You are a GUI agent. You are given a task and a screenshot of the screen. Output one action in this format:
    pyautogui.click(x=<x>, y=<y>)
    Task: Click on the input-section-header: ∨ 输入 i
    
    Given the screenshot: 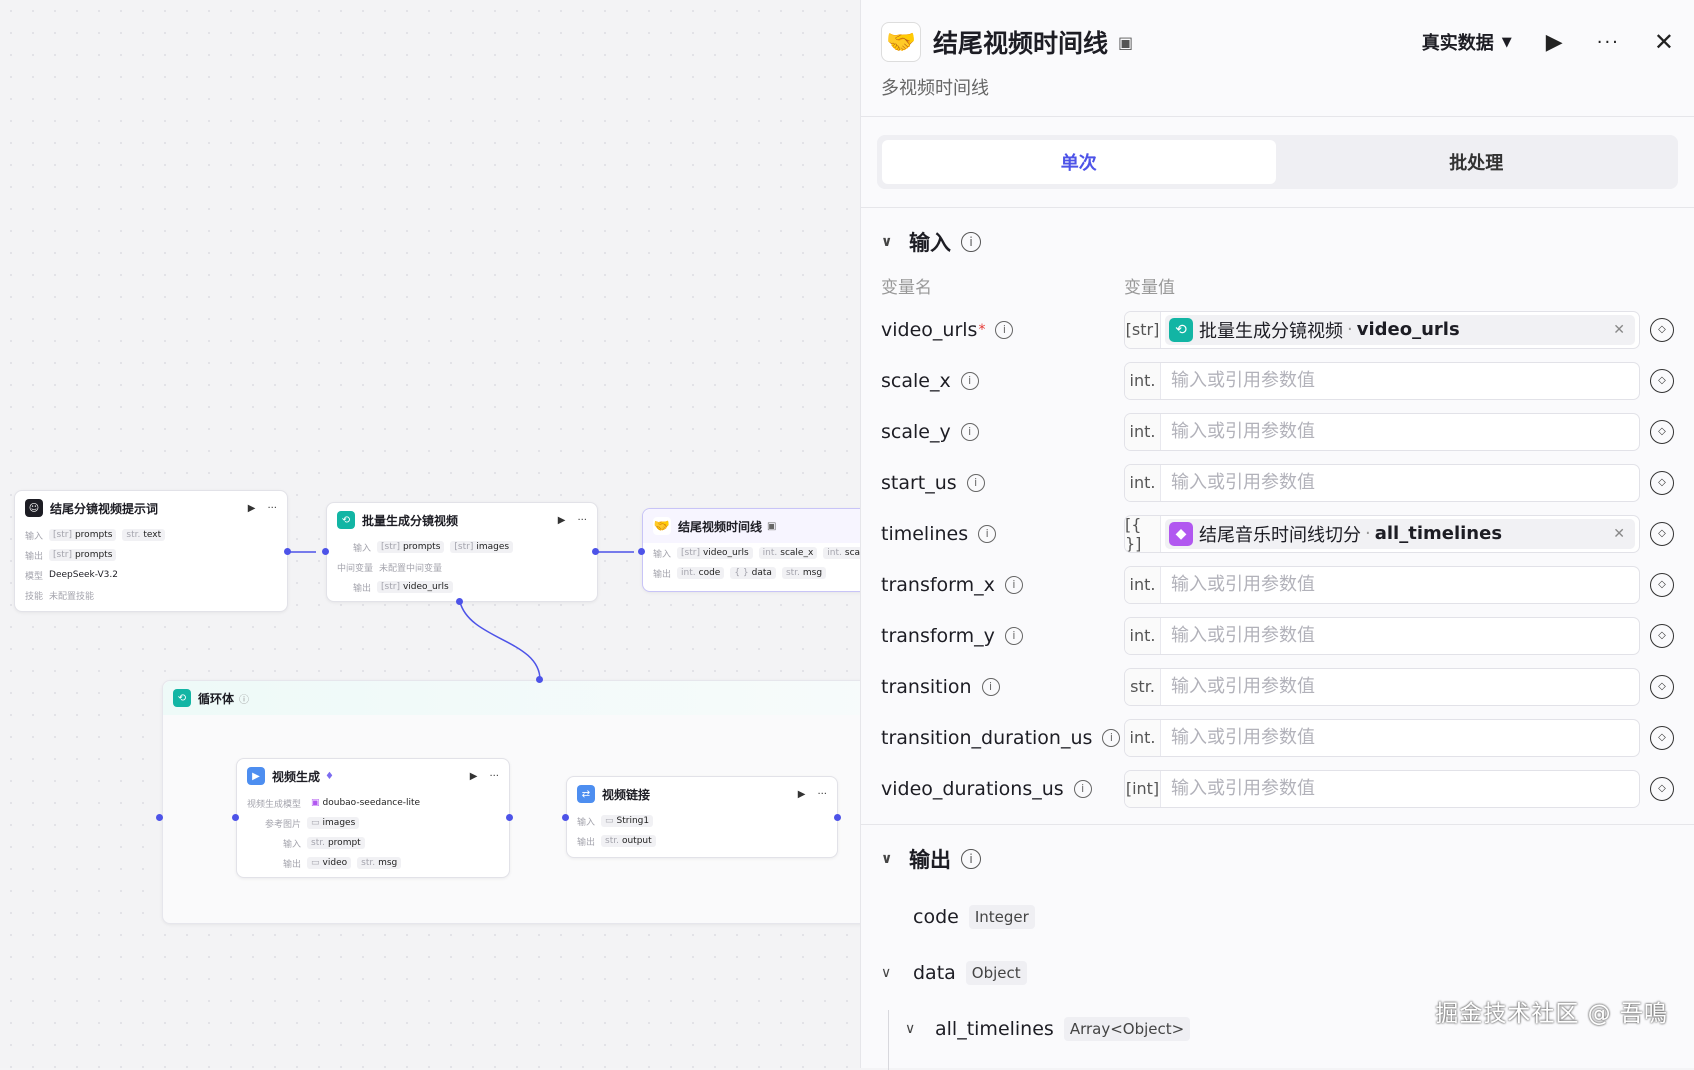 What is the action you would take?
    pyautogui.click(x=1277, y=242)
    